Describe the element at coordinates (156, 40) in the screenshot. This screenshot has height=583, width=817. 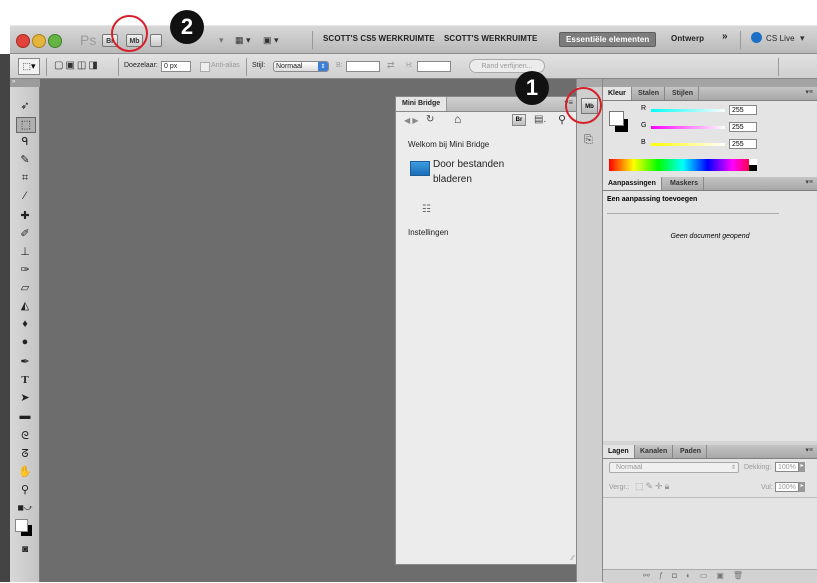
I see `extras-menu-button` at that location.